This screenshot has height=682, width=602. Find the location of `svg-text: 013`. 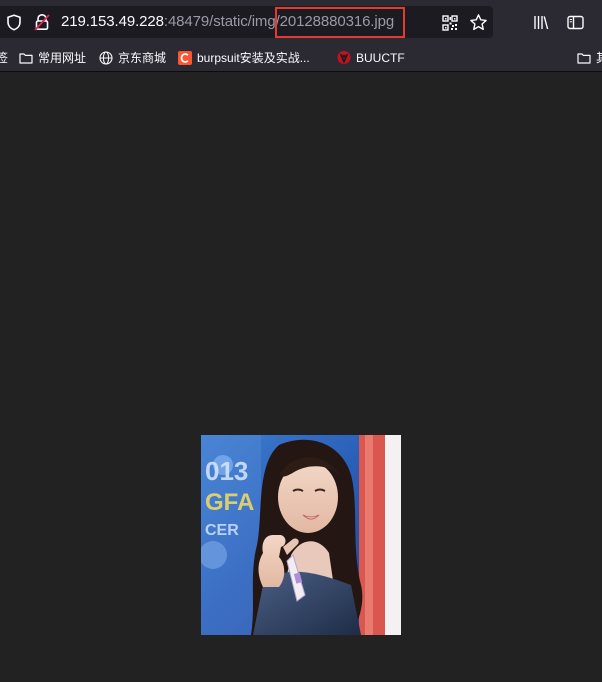

svg-text: 013 is located at coordinates (226, 471).